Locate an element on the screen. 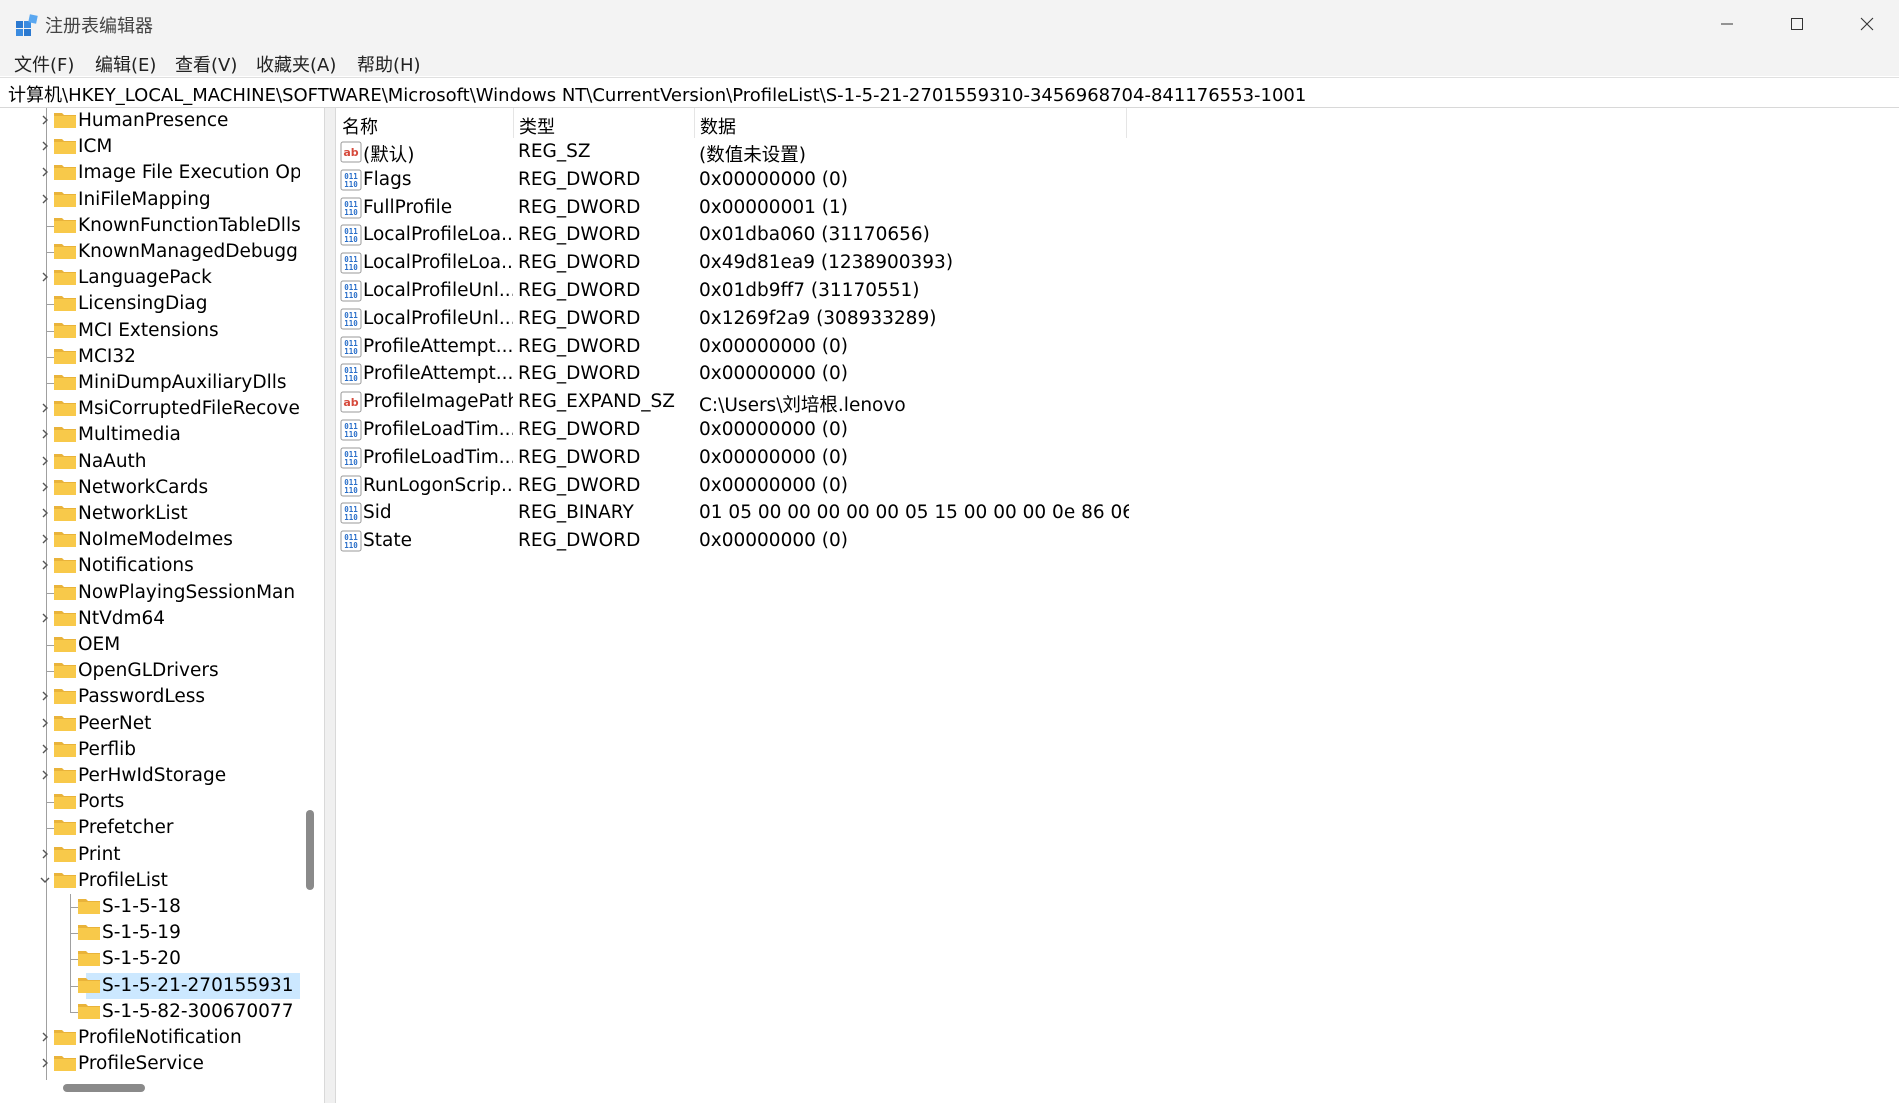  tree-item: ProfileNotification is located at coordinates (153, 1038).